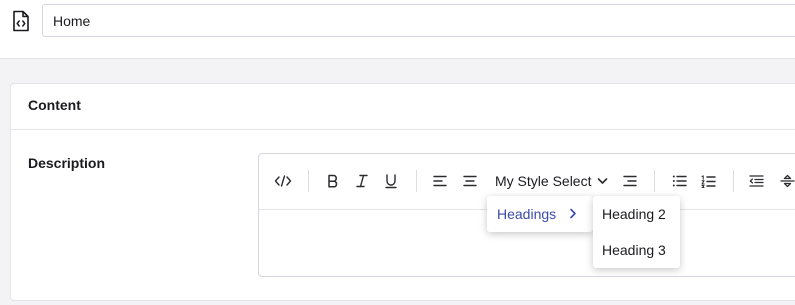 Image resolution: width=795 pixels, height=305 pixels. I want to click on headings-submenu: Heading 2 Heading 3, so click(636, 232).